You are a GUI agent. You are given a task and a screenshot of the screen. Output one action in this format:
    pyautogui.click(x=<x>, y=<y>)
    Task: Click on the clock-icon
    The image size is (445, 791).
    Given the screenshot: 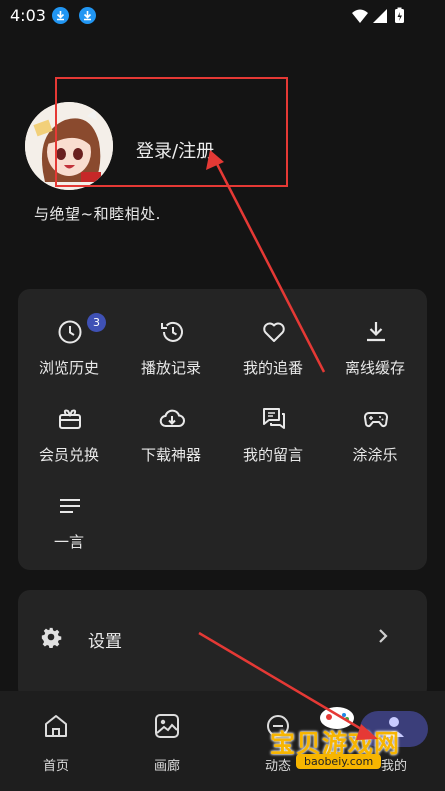 What is the action you would take?
    pyautogui.click(x=70, y=332)
    